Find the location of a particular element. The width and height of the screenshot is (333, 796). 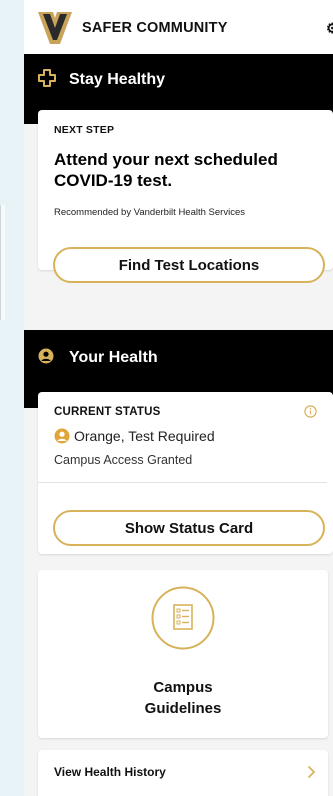

show-status-card-button: Show Status Card is located at coordinates (189, 528).